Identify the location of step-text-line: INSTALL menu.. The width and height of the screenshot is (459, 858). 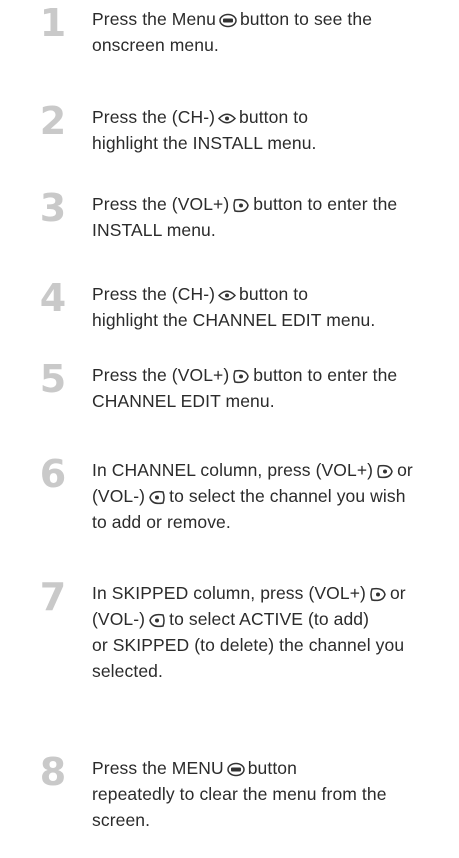
(154, 230).